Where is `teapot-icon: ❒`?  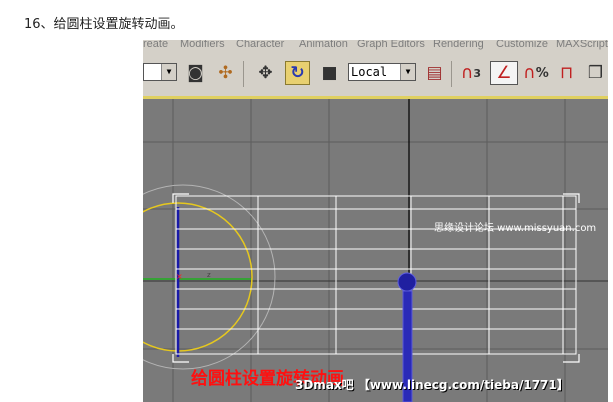
teapot-icon: ❒ is located at coordinates (595, 73).